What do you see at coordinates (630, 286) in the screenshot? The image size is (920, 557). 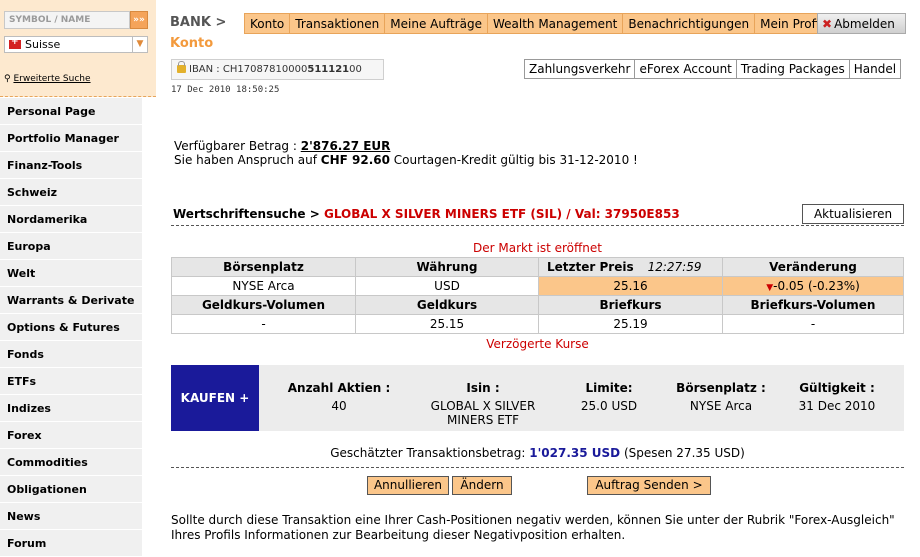 I see `last-price-cell: 25.16` at bounding box center [630, 286].